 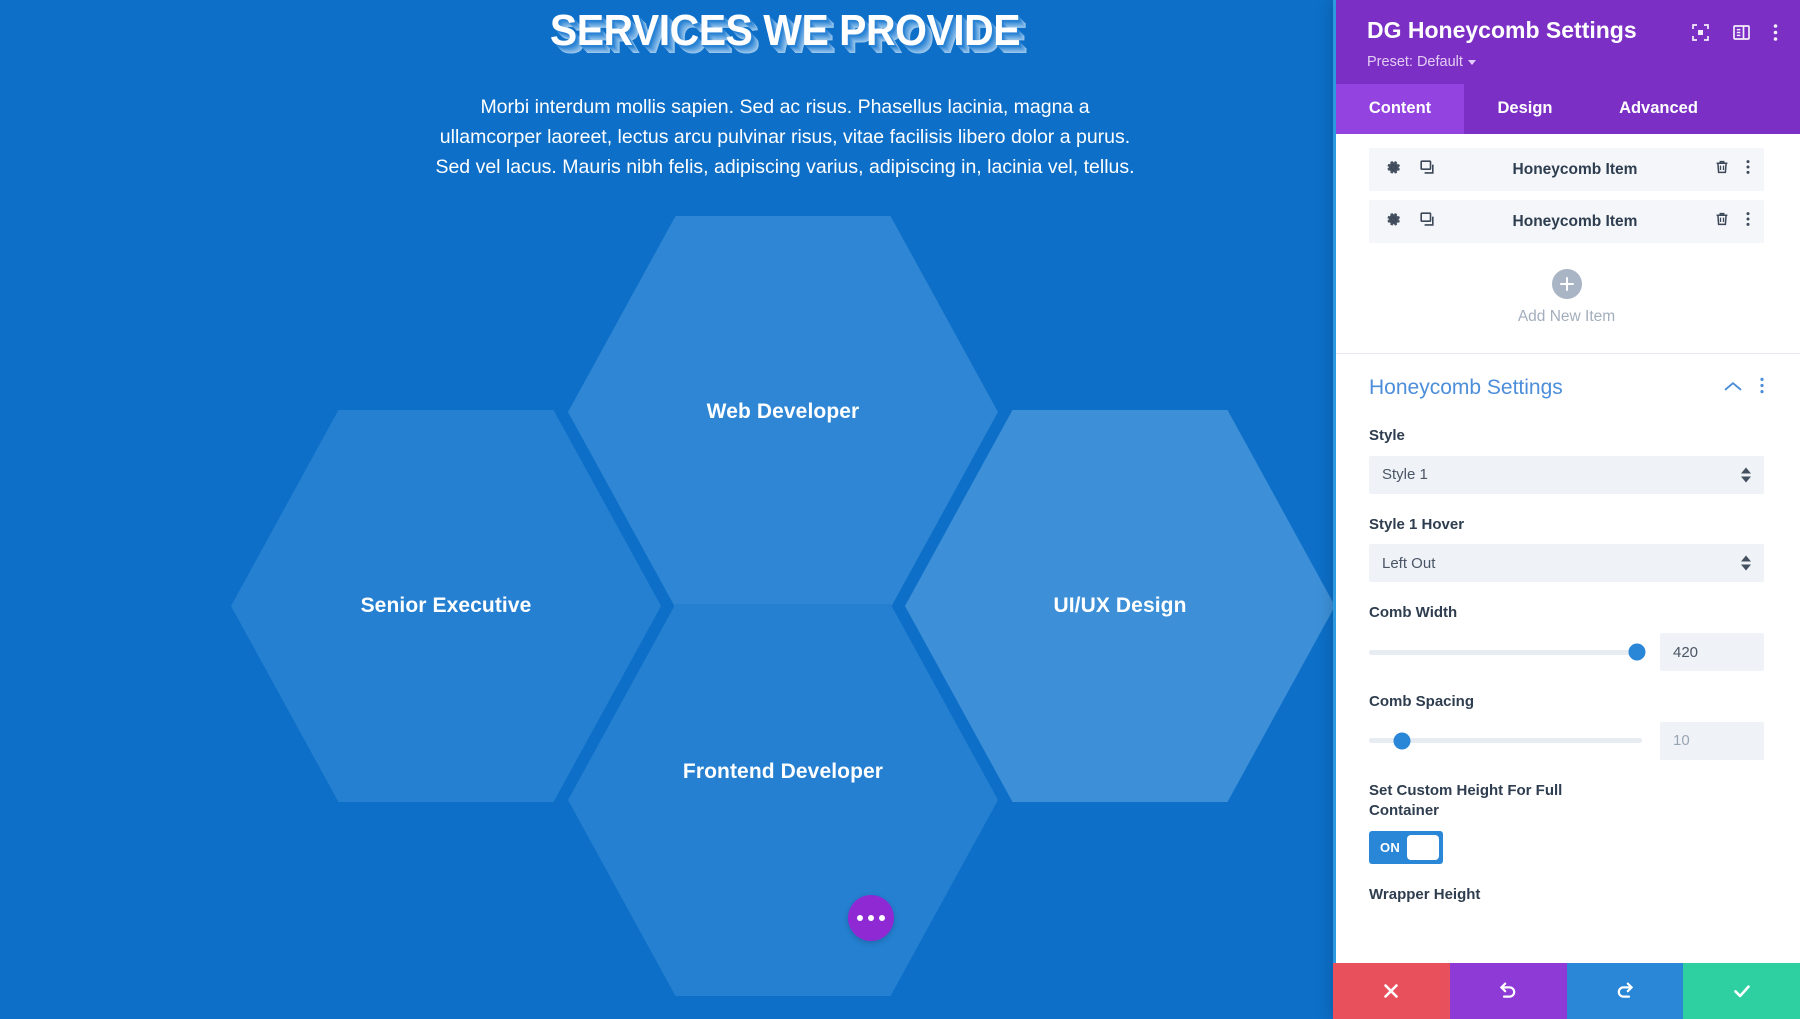 What do you see at coordinates (1566, 474) in the screenshot?
I see `style-select: Style 1` at bounding box center [1566, 474].